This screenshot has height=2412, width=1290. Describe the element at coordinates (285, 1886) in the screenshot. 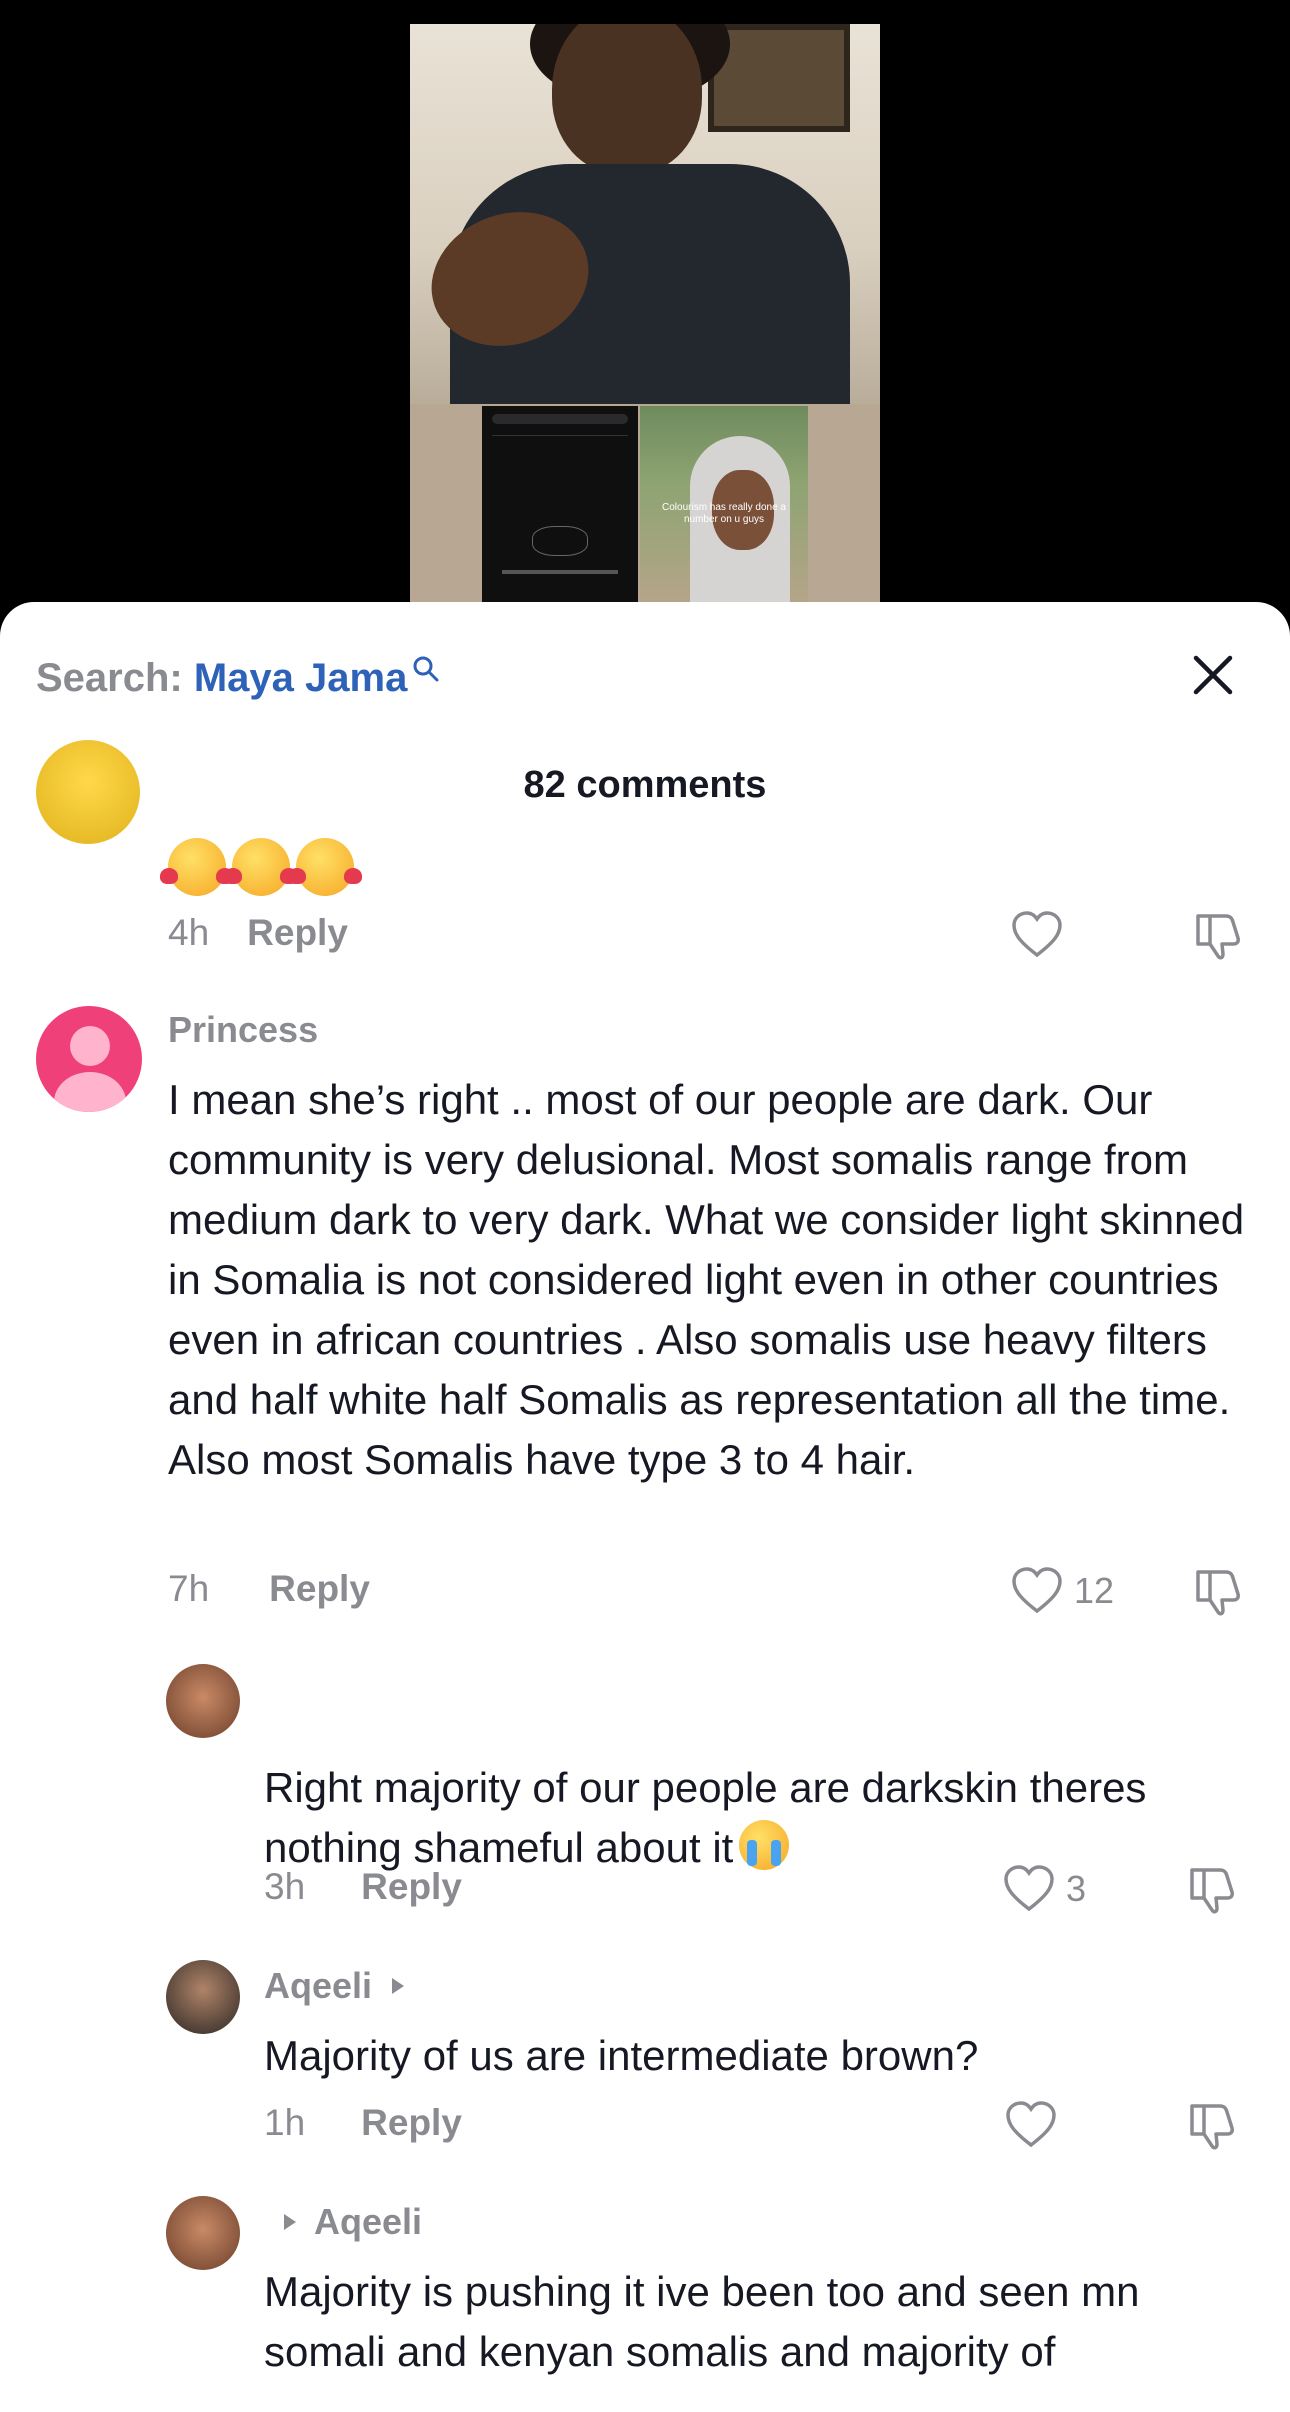

I see `reply-time: 3h` at that location.